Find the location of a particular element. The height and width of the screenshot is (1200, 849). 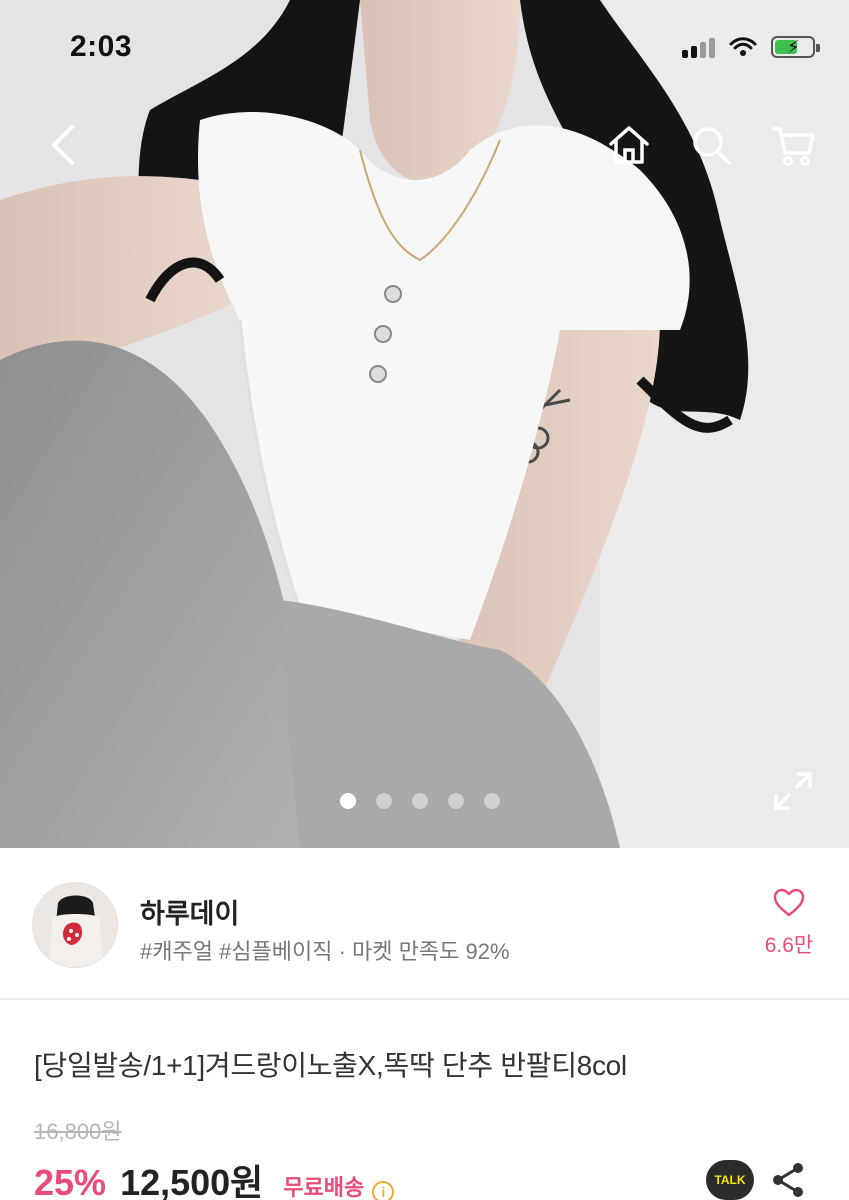

cart-icon is located at coordinates (793, 146).